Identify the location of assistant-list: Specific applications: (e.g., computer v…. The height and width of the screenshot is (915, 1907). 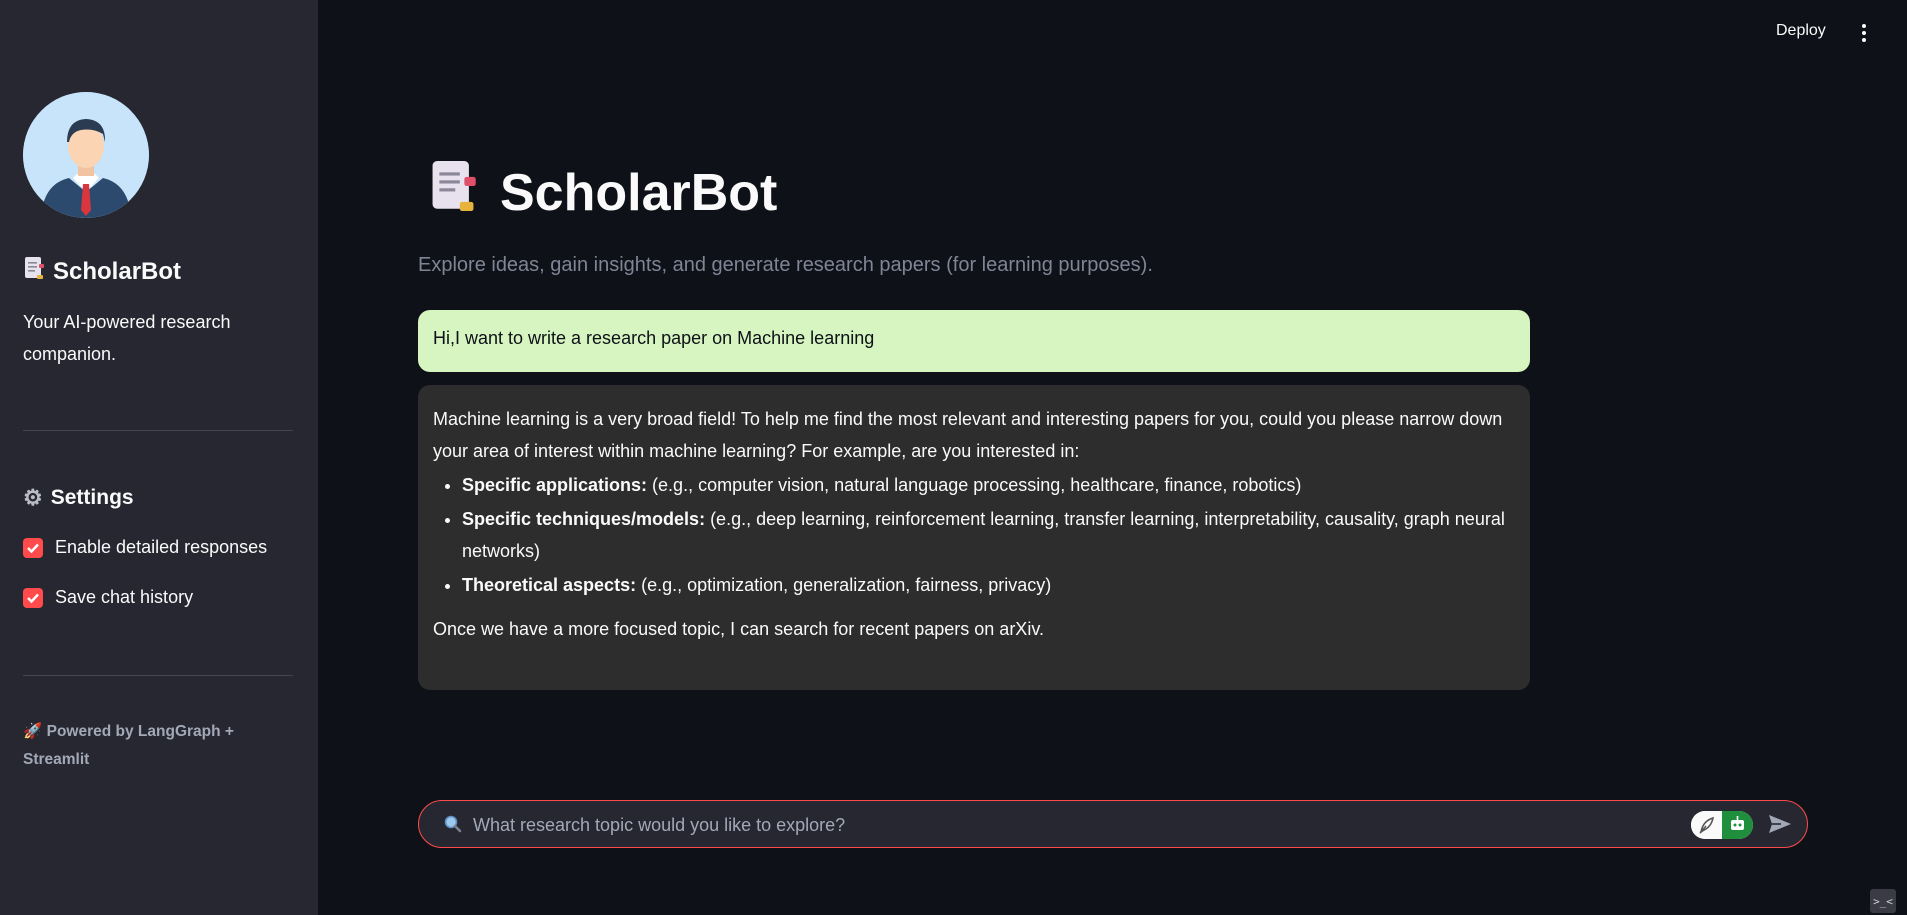
(974, 535).